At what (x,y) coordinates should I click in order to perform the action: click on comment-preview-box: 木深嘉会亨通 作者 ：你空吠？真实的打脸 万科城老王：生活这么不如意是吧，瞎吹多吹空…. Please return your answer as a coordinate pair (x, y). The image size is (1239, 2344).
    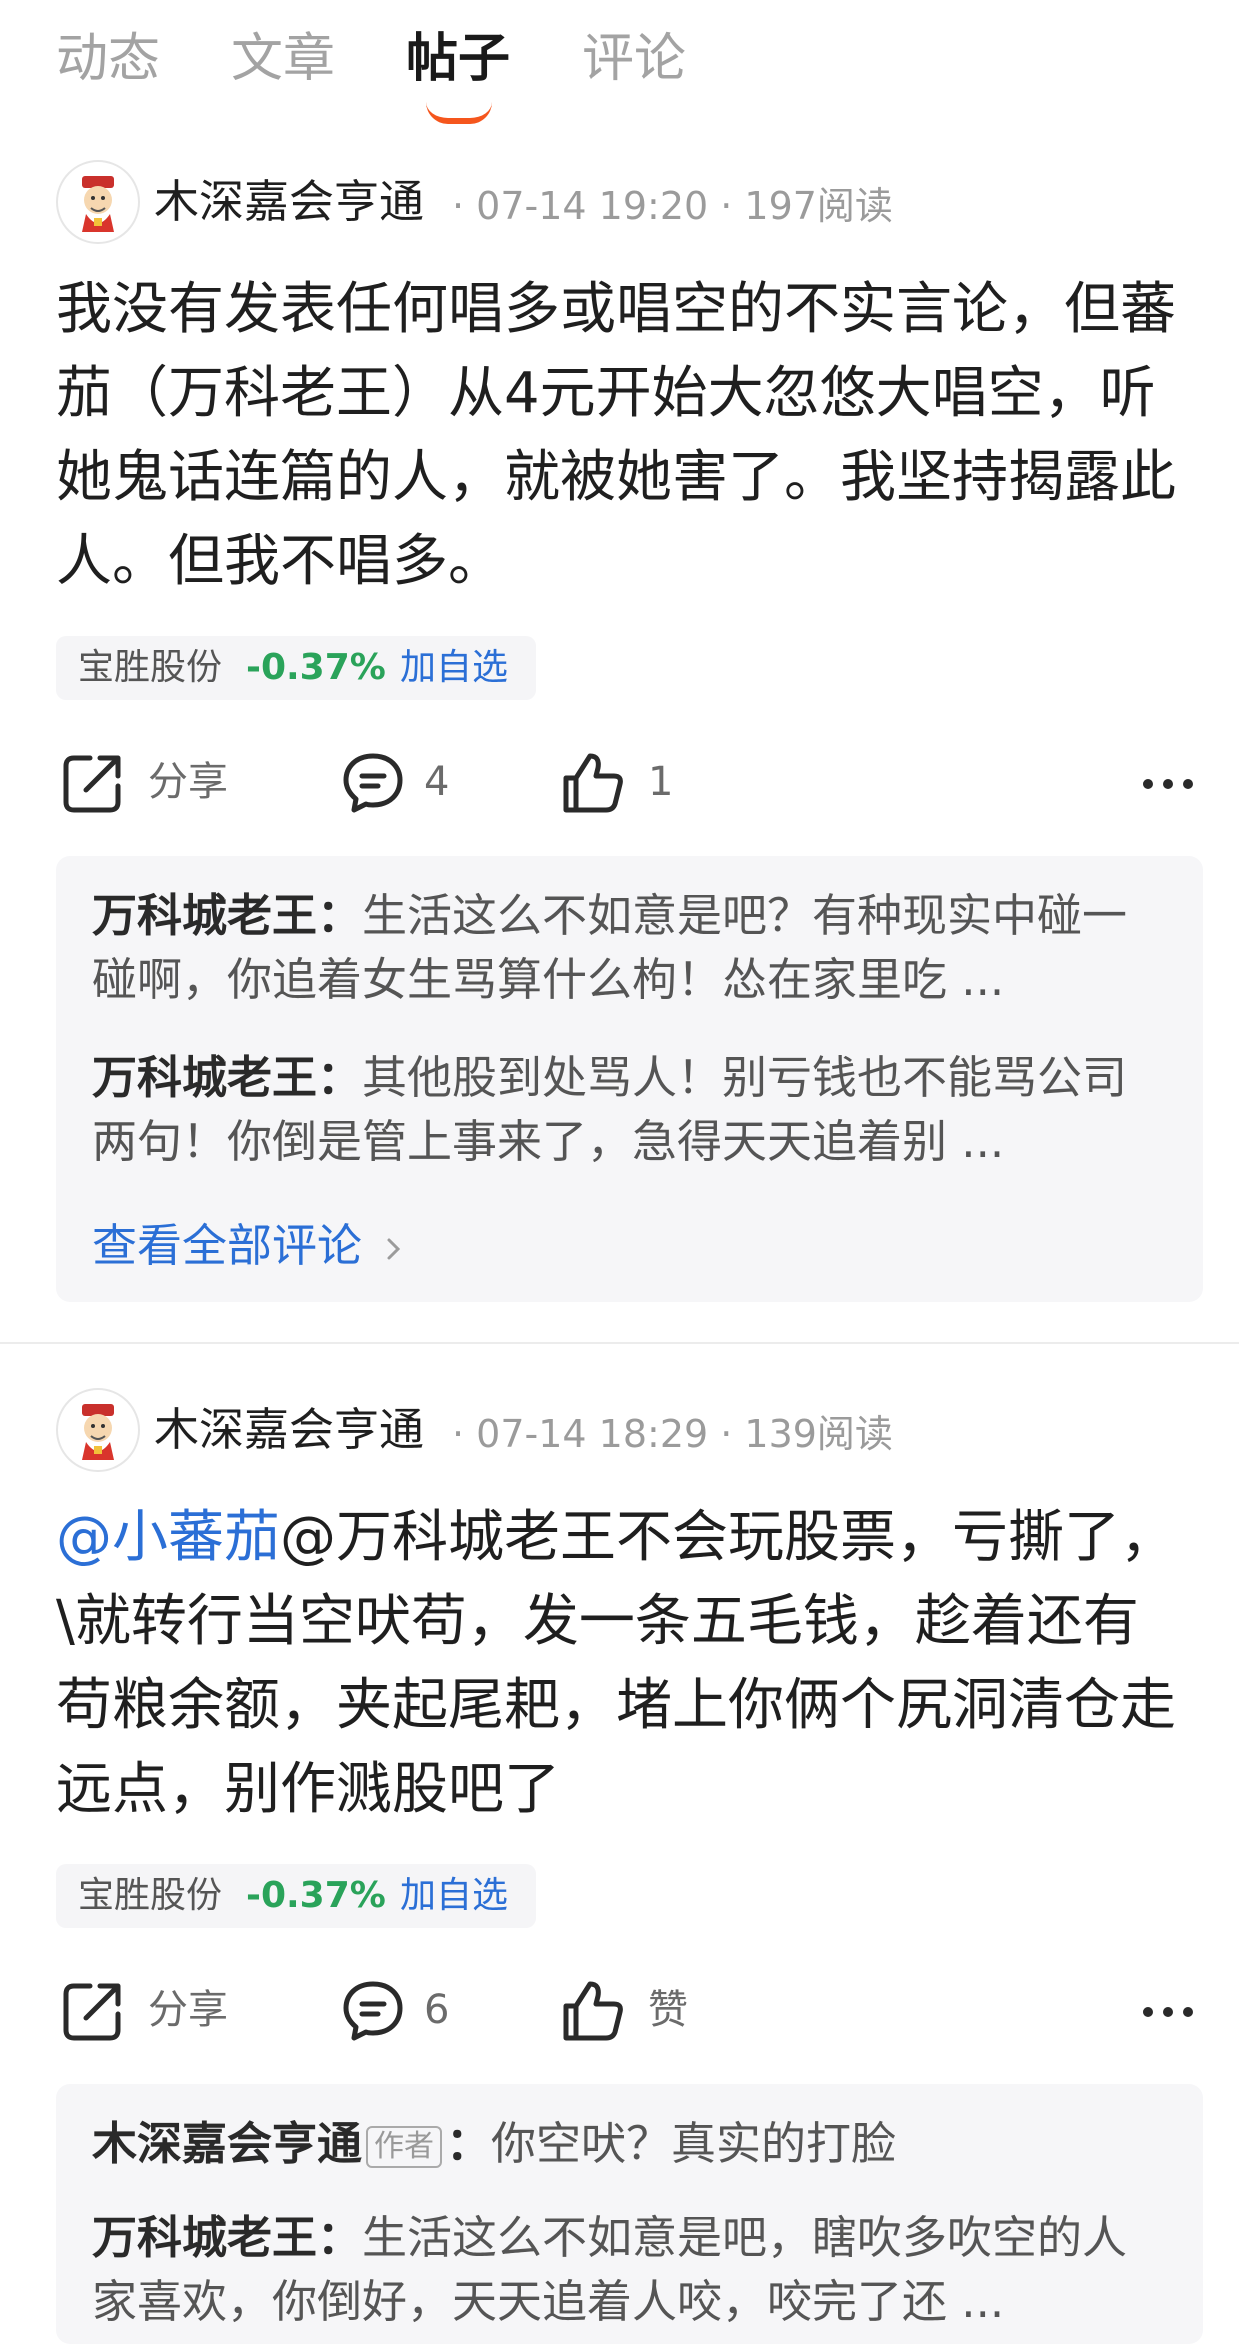
    Looking at the image, I should click on (629, 2214).